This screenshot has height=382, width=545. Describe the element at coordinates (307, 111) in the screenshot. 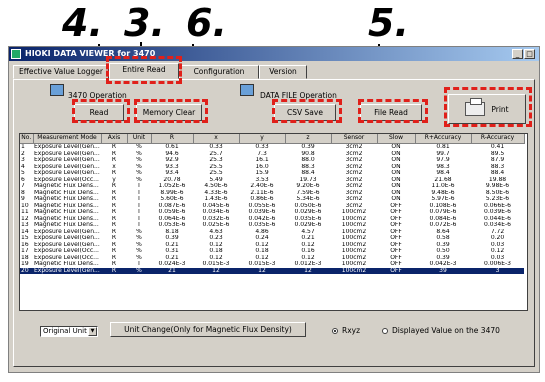

I see `highlight-csv-save` at that location.